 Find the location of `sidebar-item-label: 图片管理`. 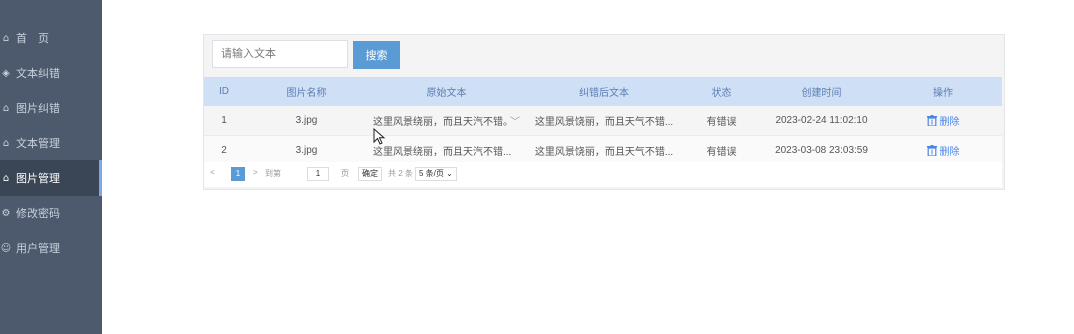

sidebar-item-label: 图片管理 is located at coordinates (38, 178).